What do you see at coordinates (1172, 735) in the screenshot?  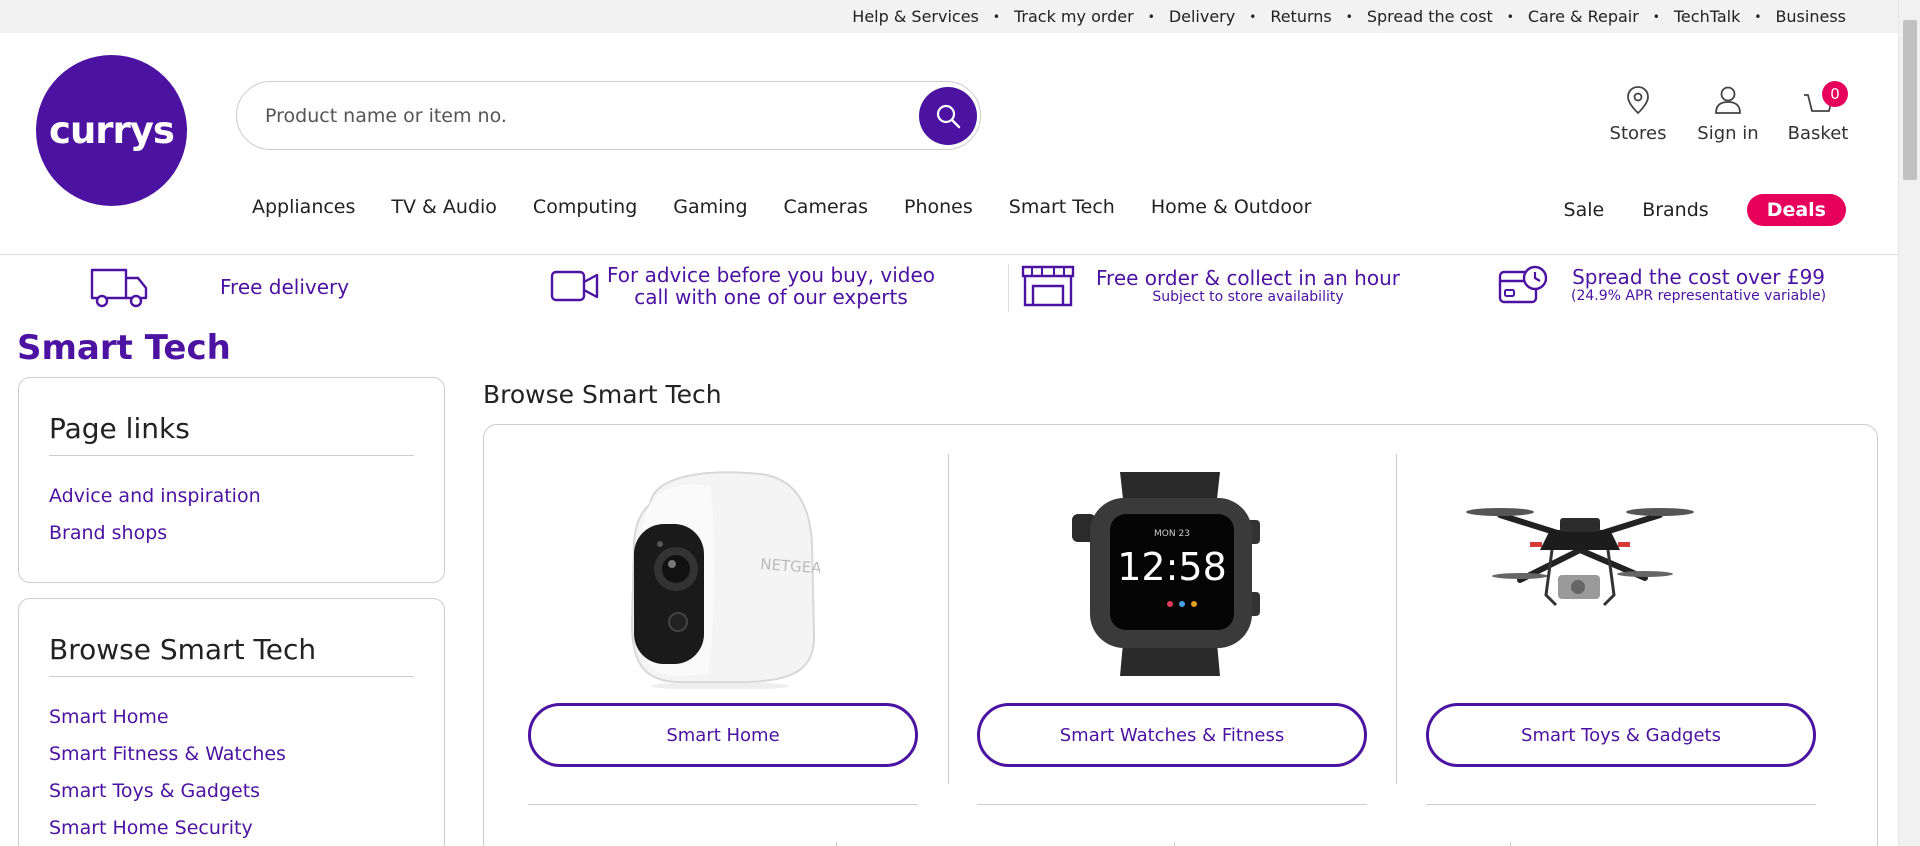 I see `smart-watches-fitness-button: Smart Watches & Fitness` at bounding box center [1172, 735].